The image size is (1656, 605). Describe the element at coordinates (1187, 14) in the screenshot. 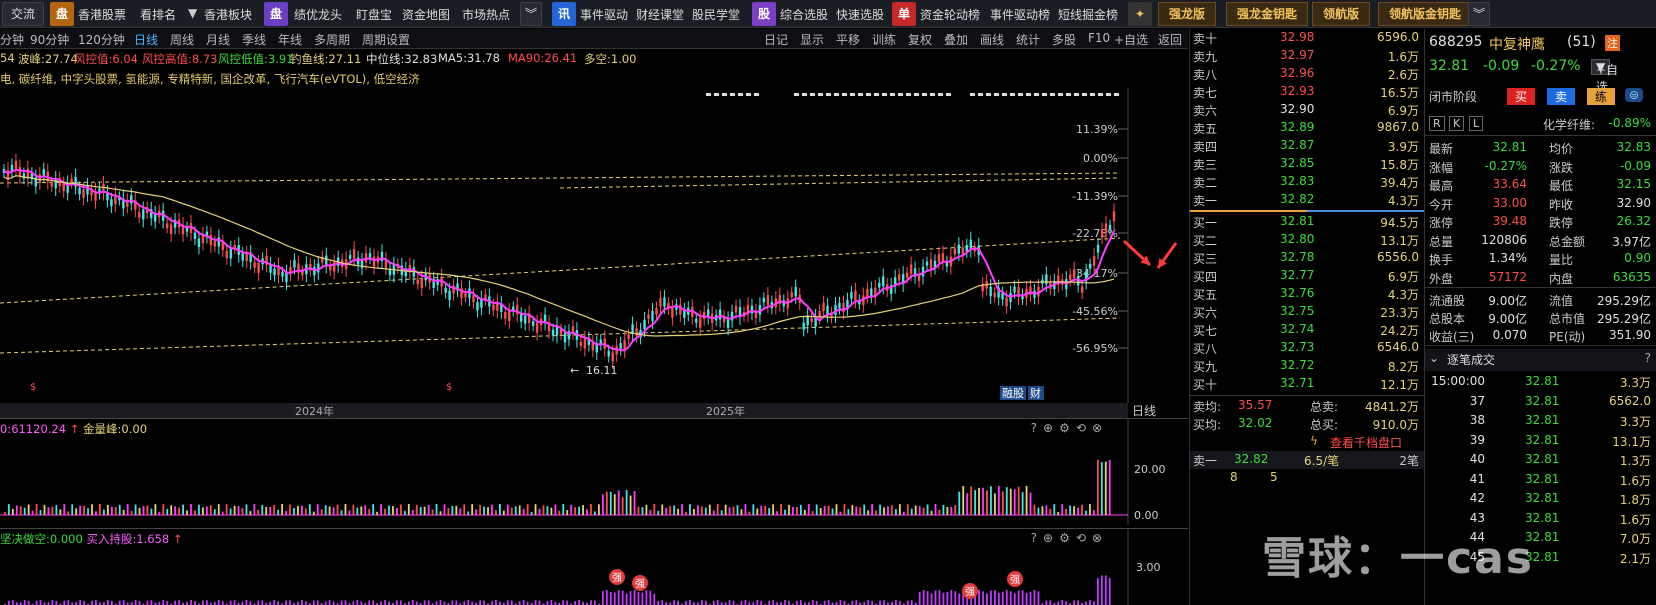

I see `qianglong-button: 强龙版` at that location.